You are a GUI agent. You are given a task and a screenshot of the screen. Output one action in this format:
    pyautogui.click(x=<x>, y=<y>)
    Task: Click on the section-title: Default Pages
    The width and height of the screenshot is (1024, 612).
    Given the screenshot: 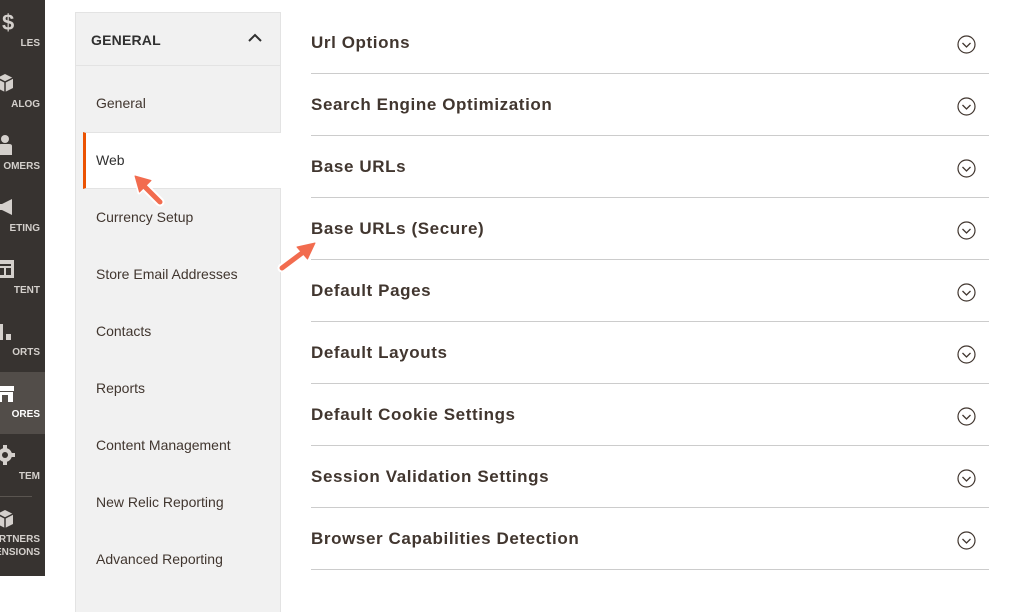 What is the action you would take?
    pyautogui.click(x=371, y=290)
    